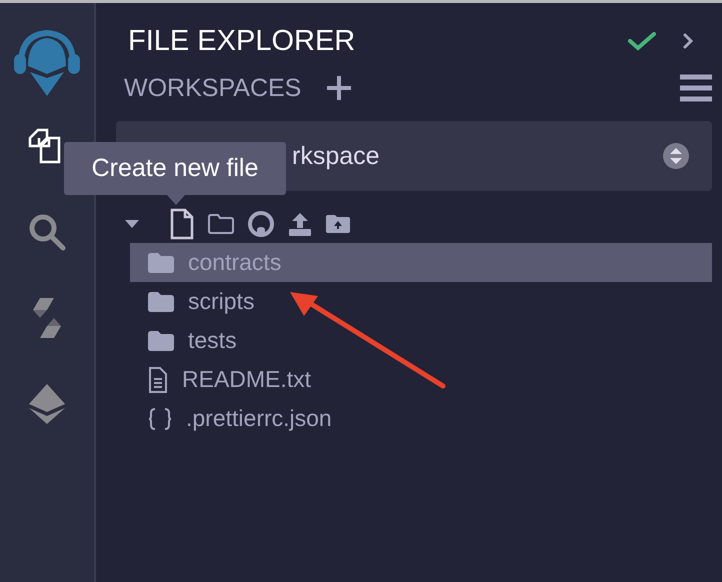 This screenshot has width=722, height=582. What do you see at coordinates (158, 379) in the screenshot?
I see `text-file-icon` at bounding box center [158, 379].